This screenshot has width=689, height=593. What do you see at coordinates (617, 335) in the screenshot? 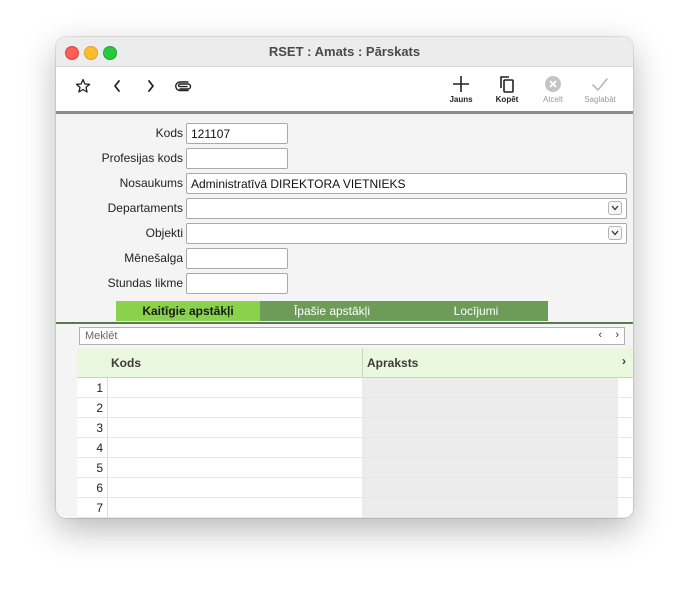
I see `search-next-icon: ›` at bounding box center [617, 335].